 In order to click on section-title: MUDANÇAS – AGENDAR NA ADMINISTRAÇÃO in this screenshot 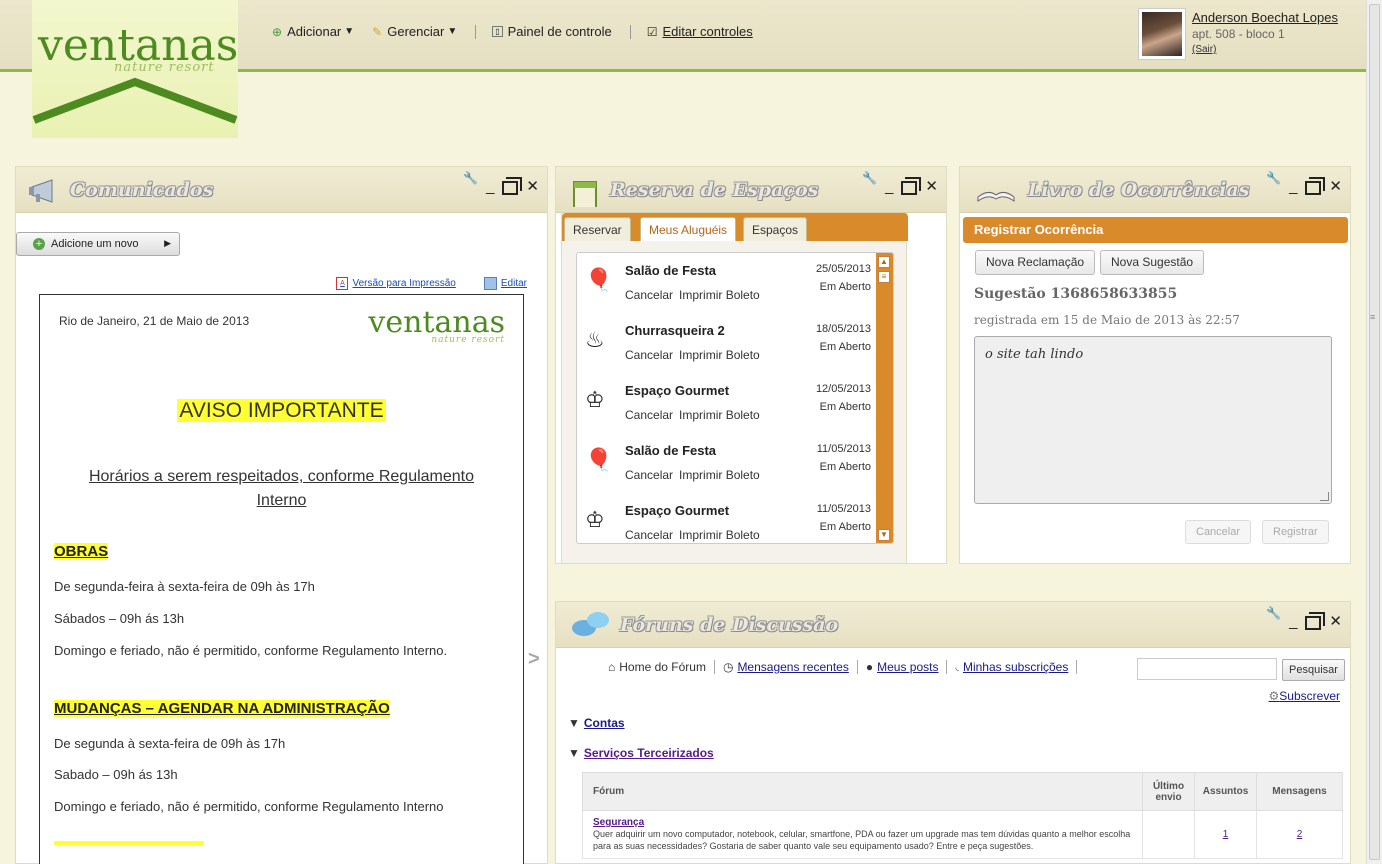, I will do `click(222, 708)`.